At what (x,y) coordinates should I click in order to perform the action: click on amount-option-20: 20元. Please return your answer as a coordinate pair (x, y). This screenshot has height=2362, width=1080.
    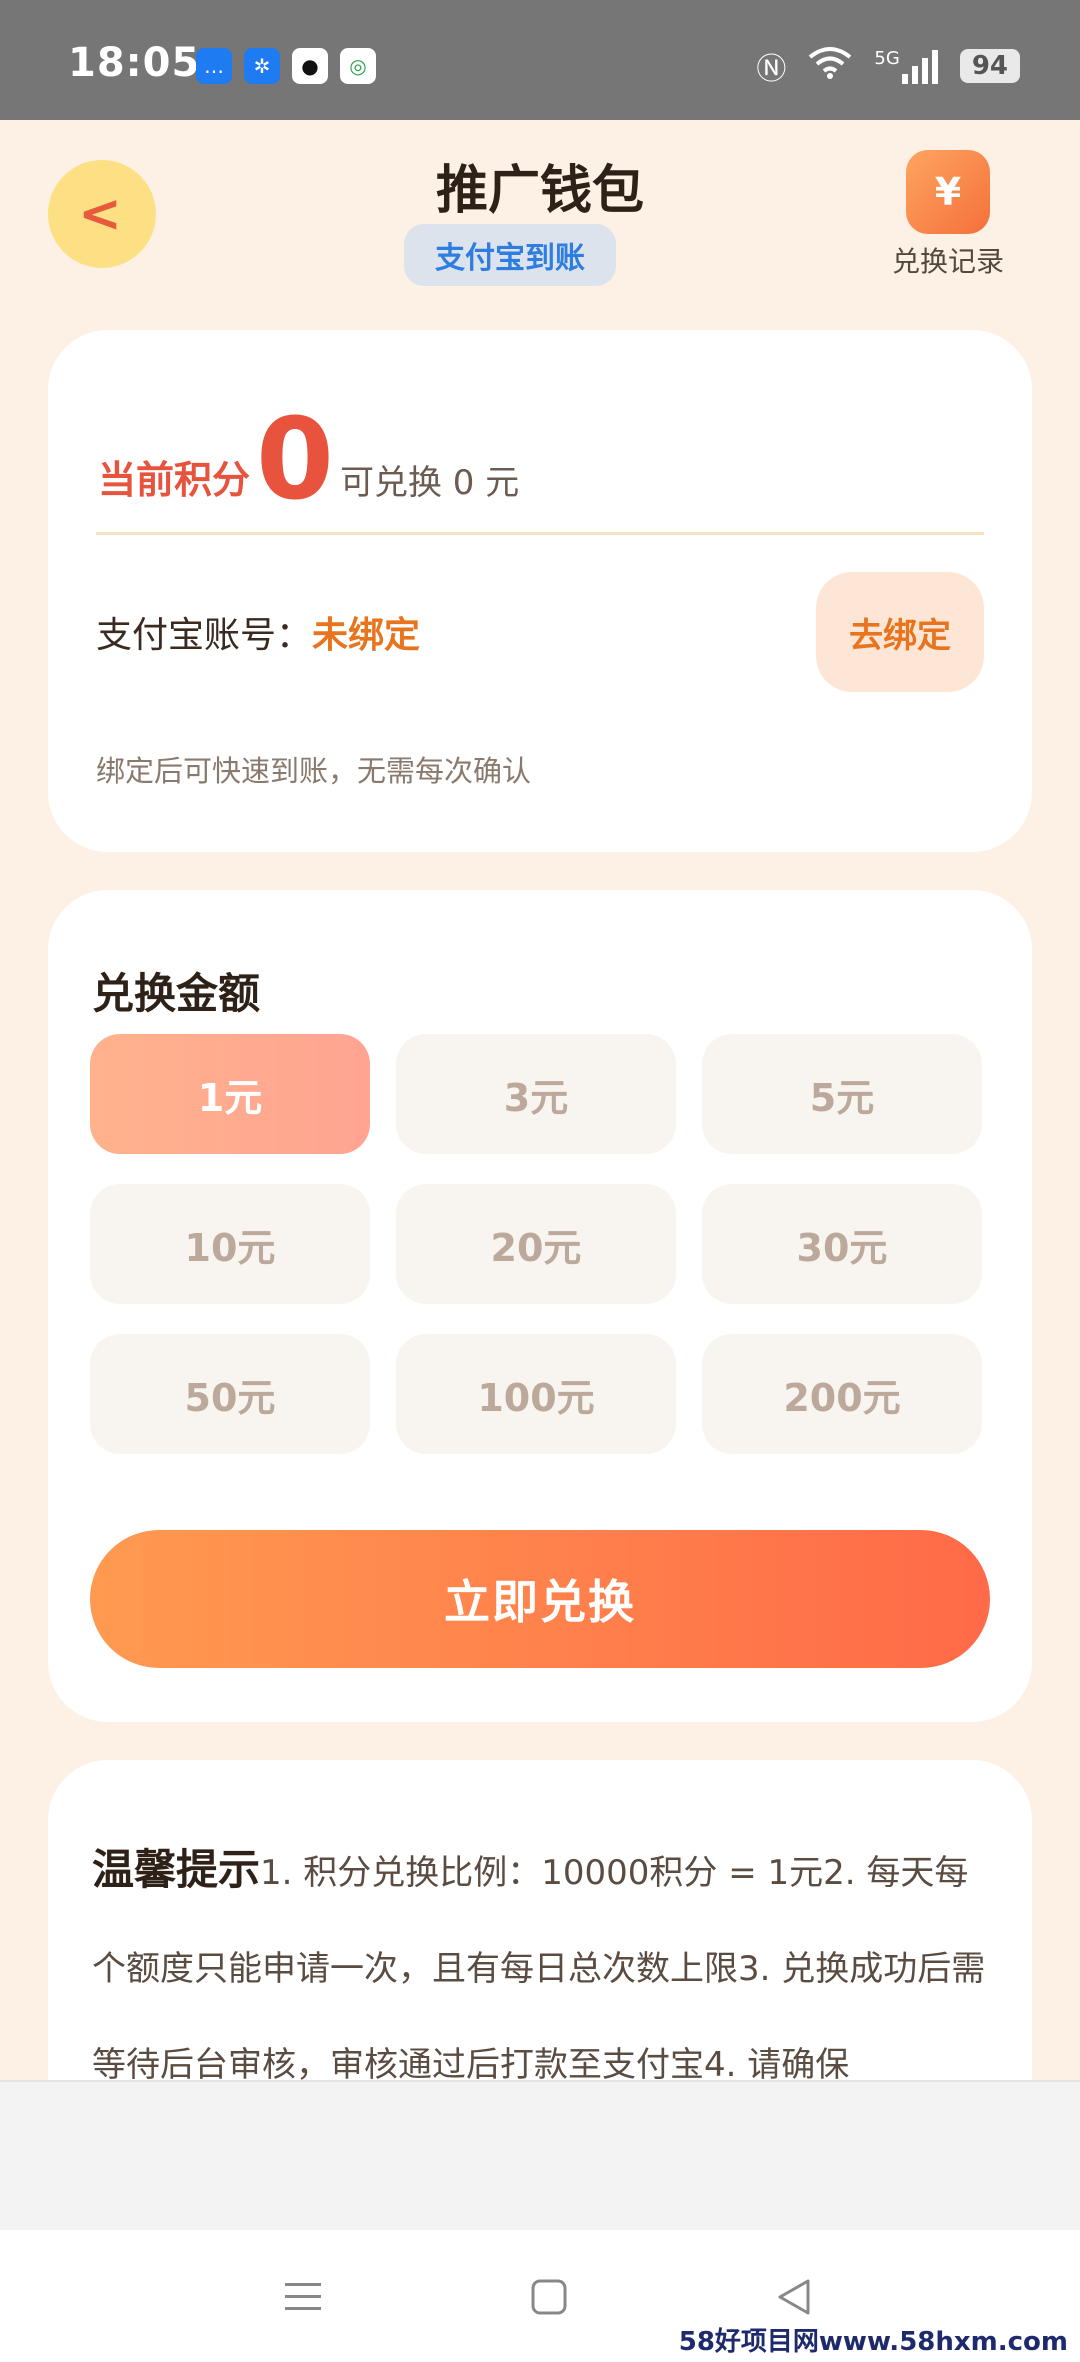
    Looking at the image, I should click on (536, 1244).